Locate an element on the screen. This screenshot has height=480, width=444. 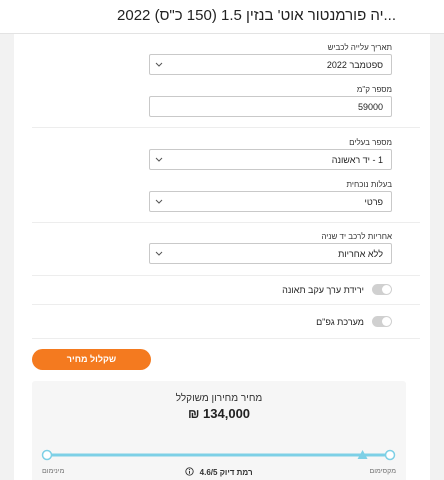
accuracy-readout: רמת דיוק 4.6/5 is located at coordinates (219, 472).